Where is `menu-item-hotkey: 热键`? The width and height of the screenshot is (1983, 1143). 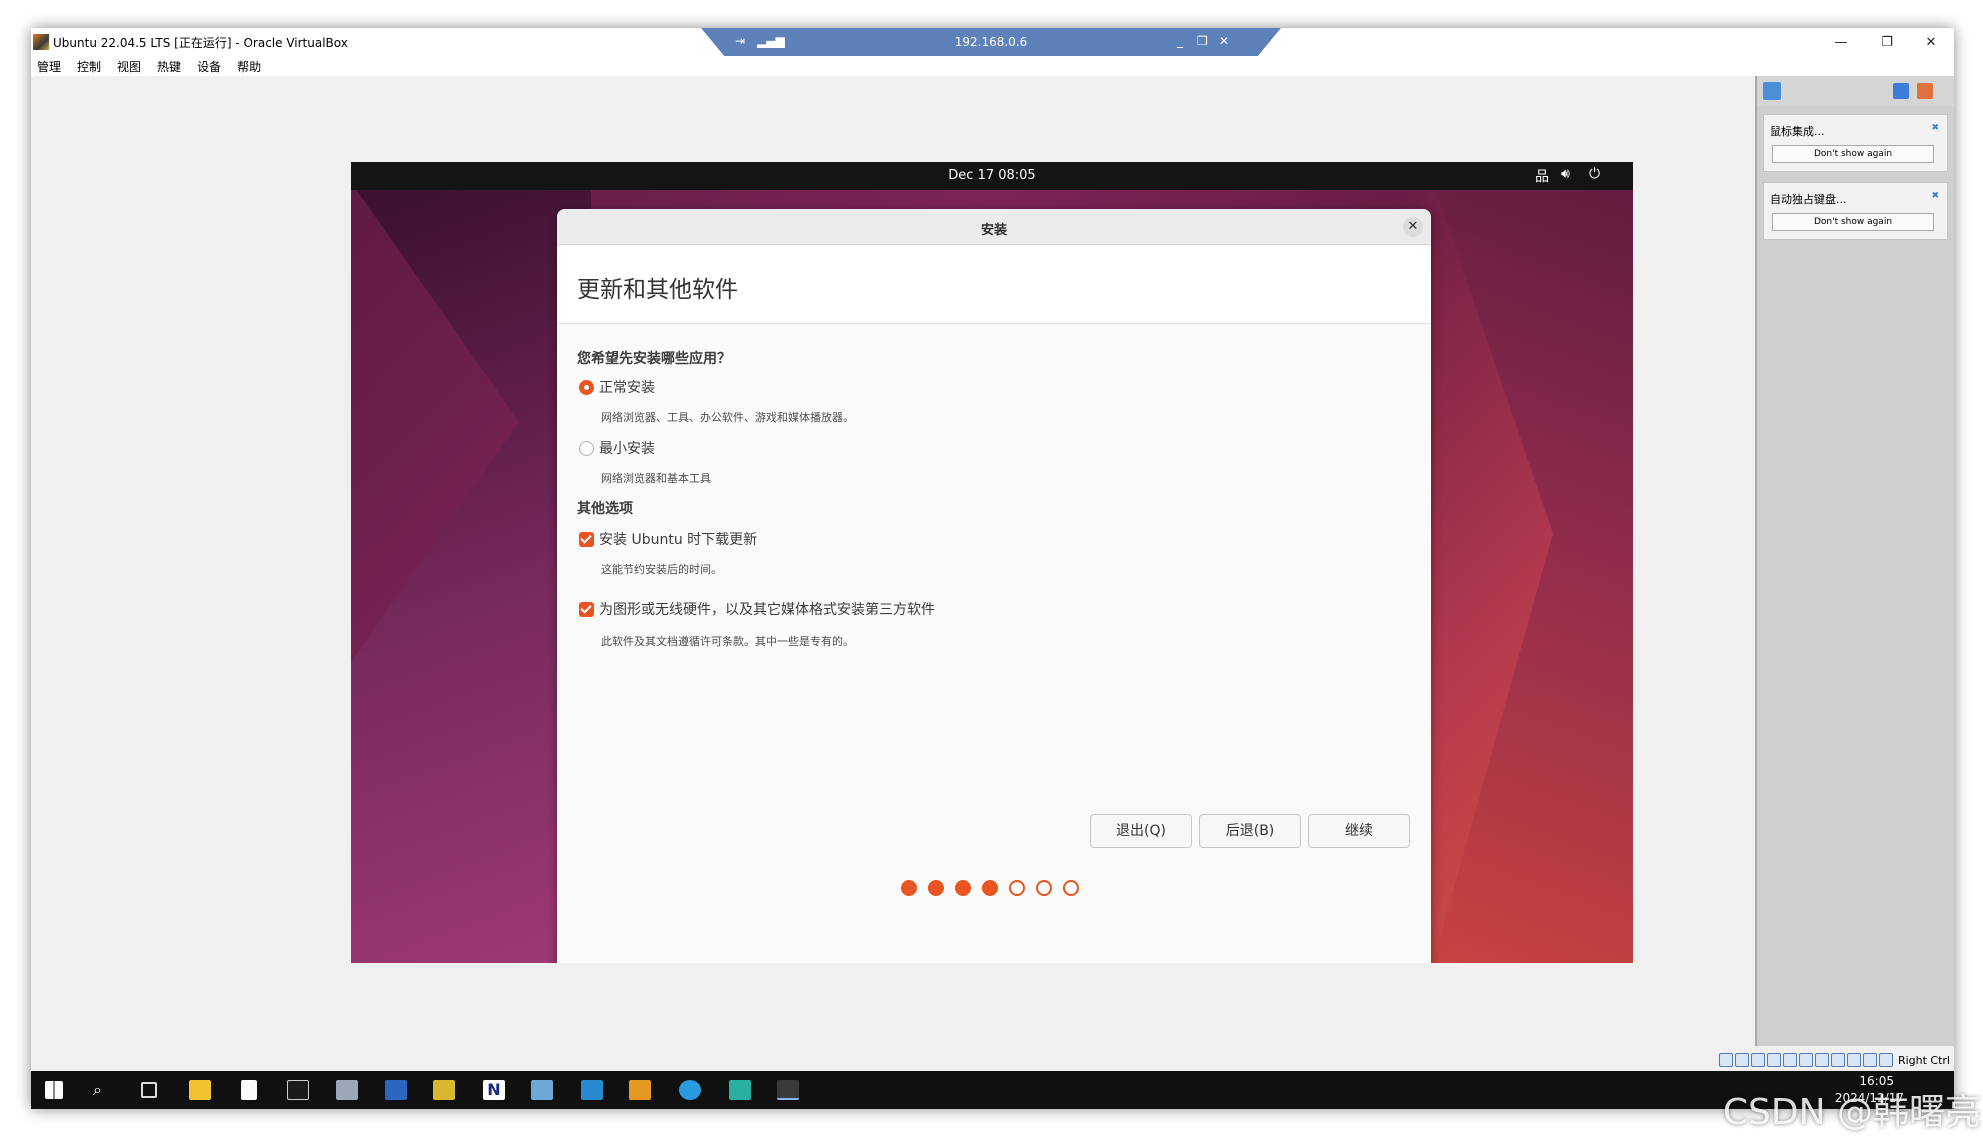 menu-item-hotkey: 热键 is located at coordinates (169, 66).